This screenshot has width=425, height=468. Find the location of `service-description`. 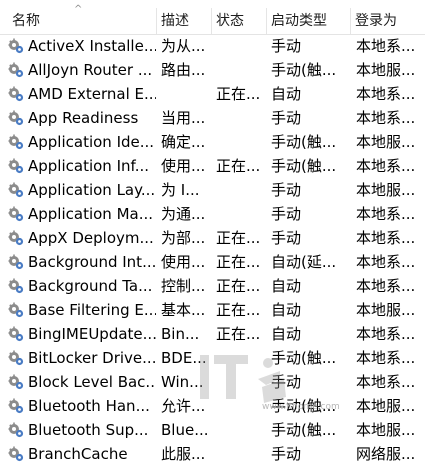

service-description is located at coordinates (186, 94).